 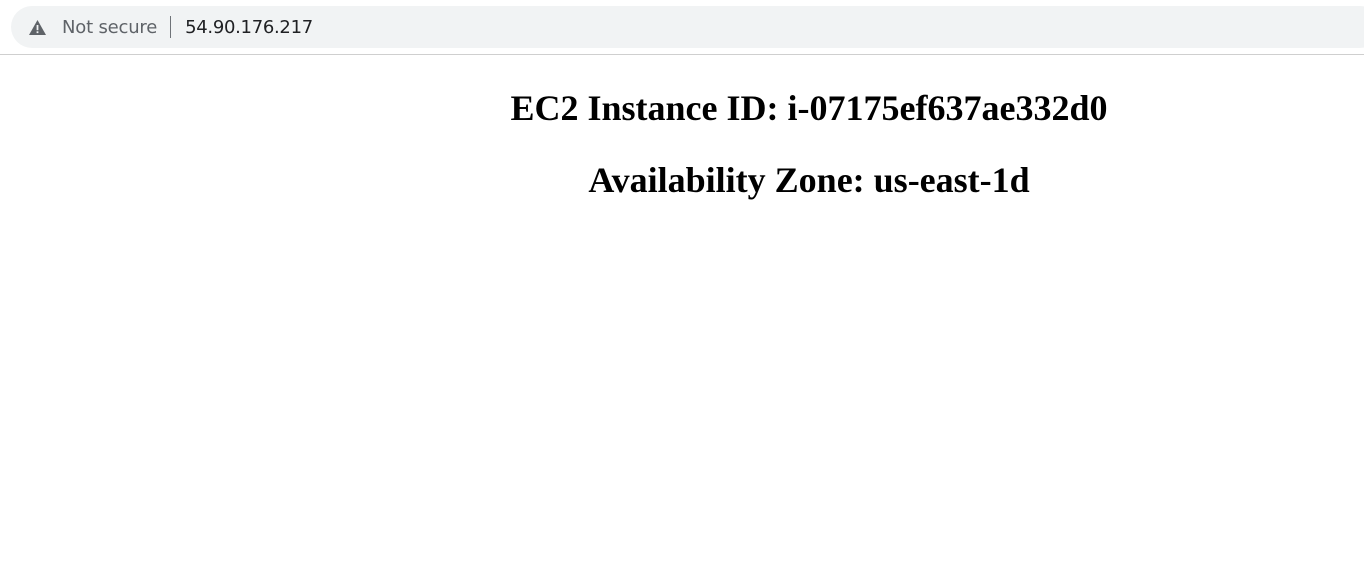 I want to click on address-bar: Not secure 54.90.176.217, so click(x=687, y=27).